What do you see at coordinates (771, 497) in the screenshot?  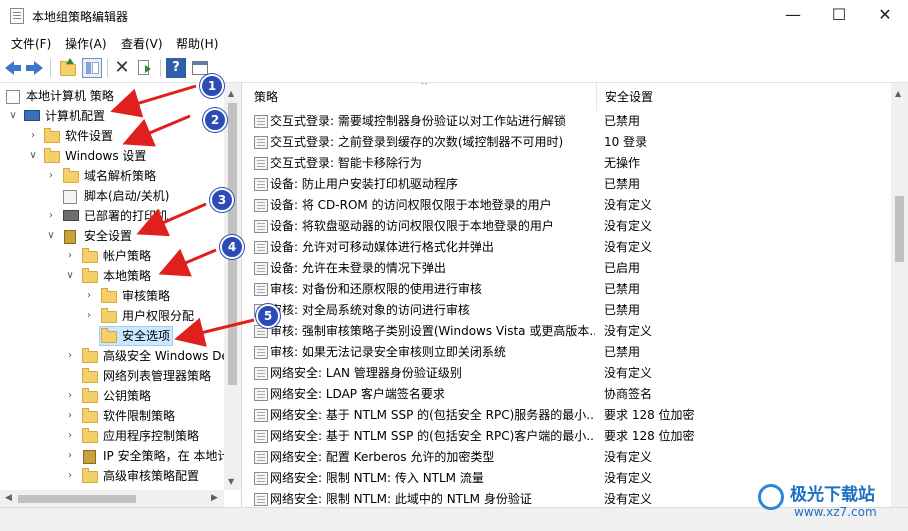 I see `watermark-logo-icon` at bounding box center [771, 497].